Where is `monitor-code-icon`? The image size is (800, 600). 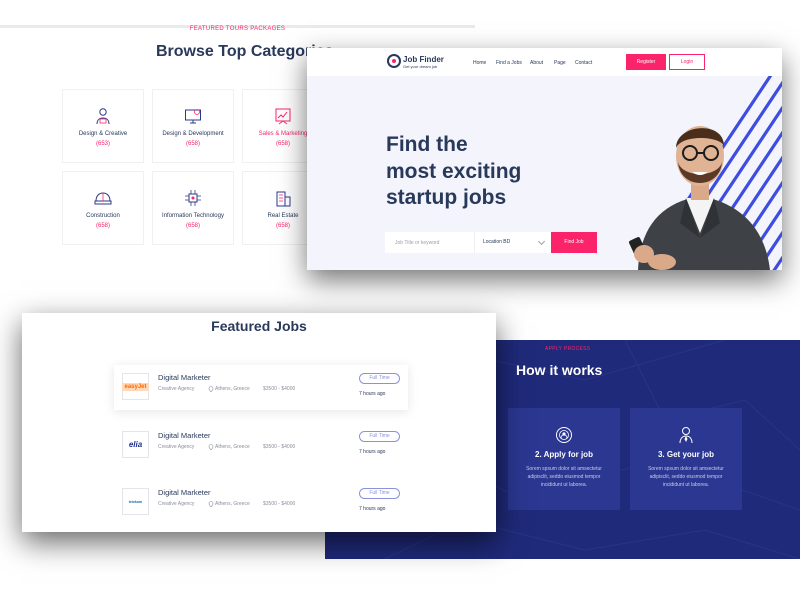 monitor-code-icon is located at coordinates (193, 116).